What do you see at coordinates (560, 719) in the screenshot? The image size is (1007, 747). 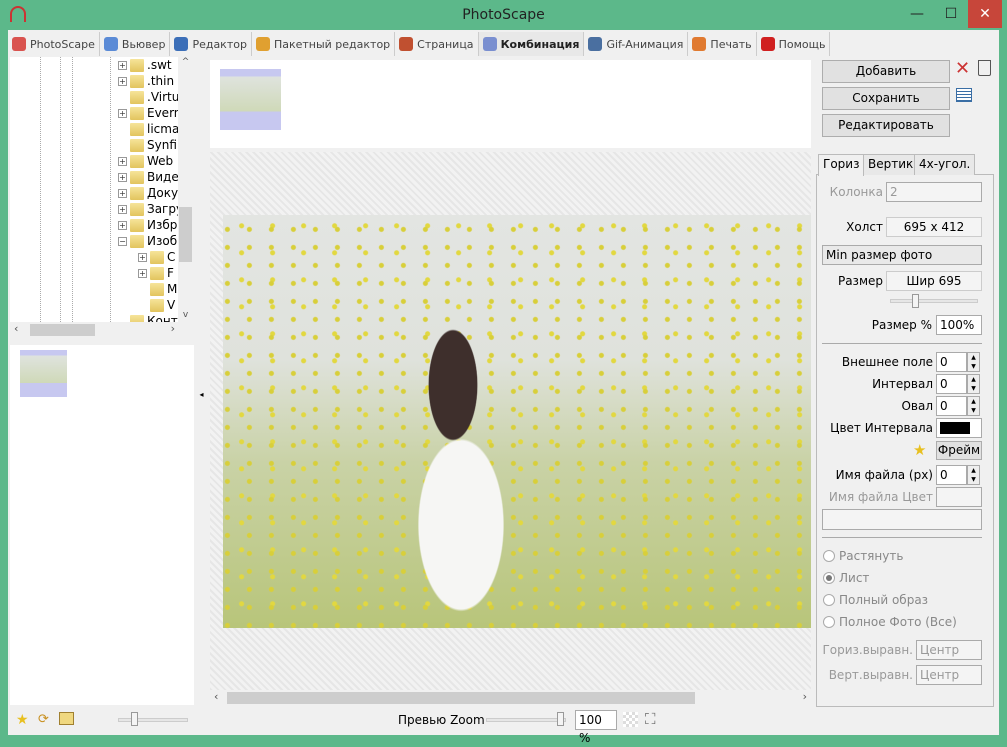 I see `preview-zoom-slider-knob` at bounding box center [560, 719].